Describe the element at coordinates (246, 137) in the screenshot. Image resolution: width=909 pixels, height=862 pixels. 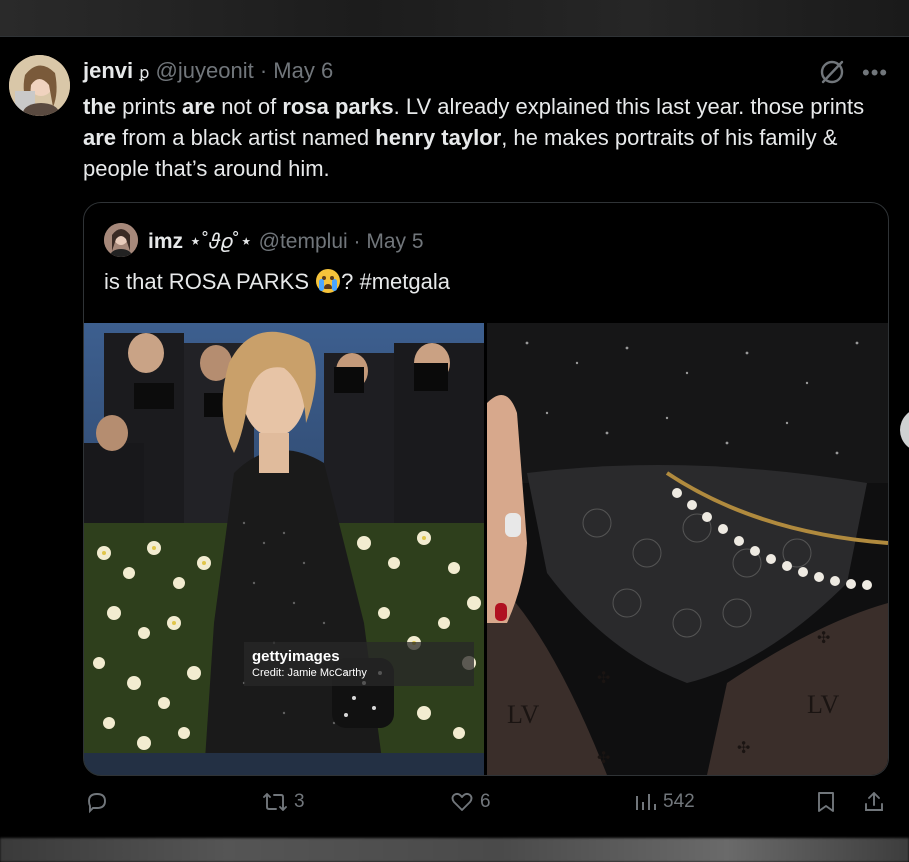
I see `tweet-text-segment: from a black artist named` at that location.